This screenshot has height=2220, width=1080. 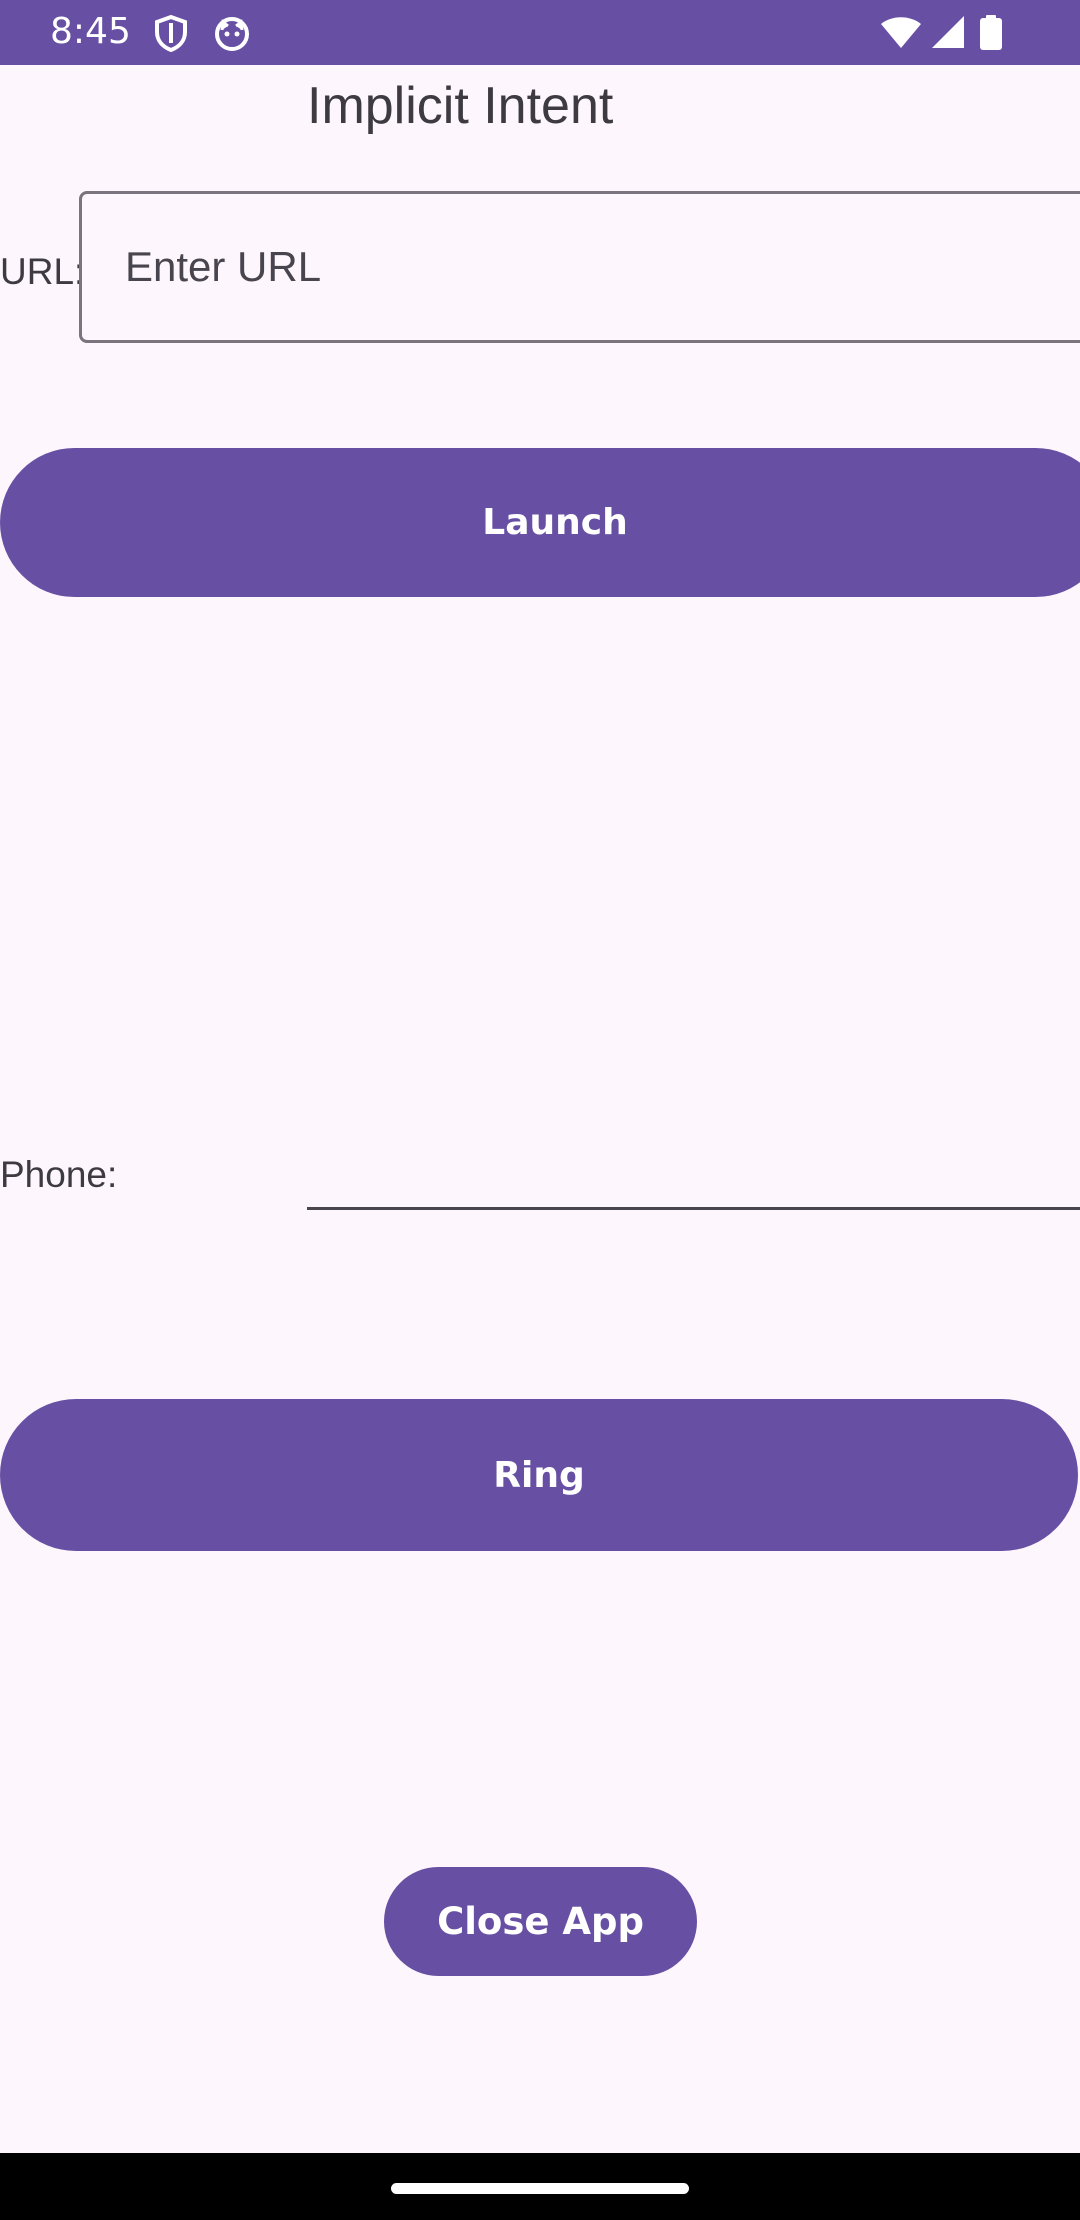 I want to click on phone-label: Phone:, so click(x=59, y=1174).